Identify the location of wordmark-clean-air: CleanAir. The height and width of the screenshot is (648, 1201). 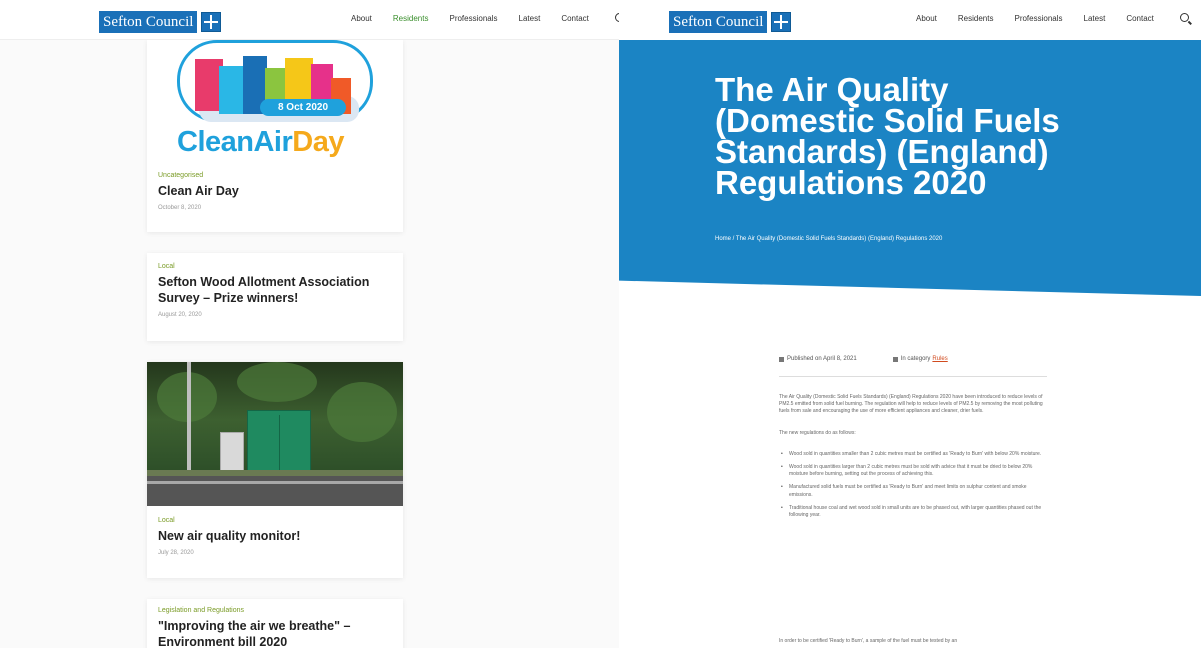
(235, 142).